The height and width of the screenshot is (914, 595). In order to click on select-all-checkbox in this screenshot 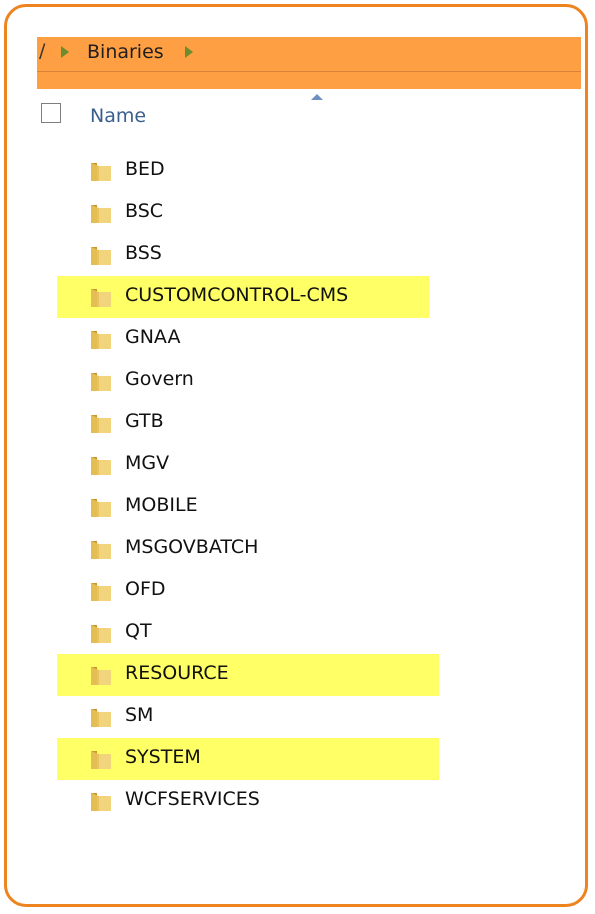, I will do `click(51, 113)`.